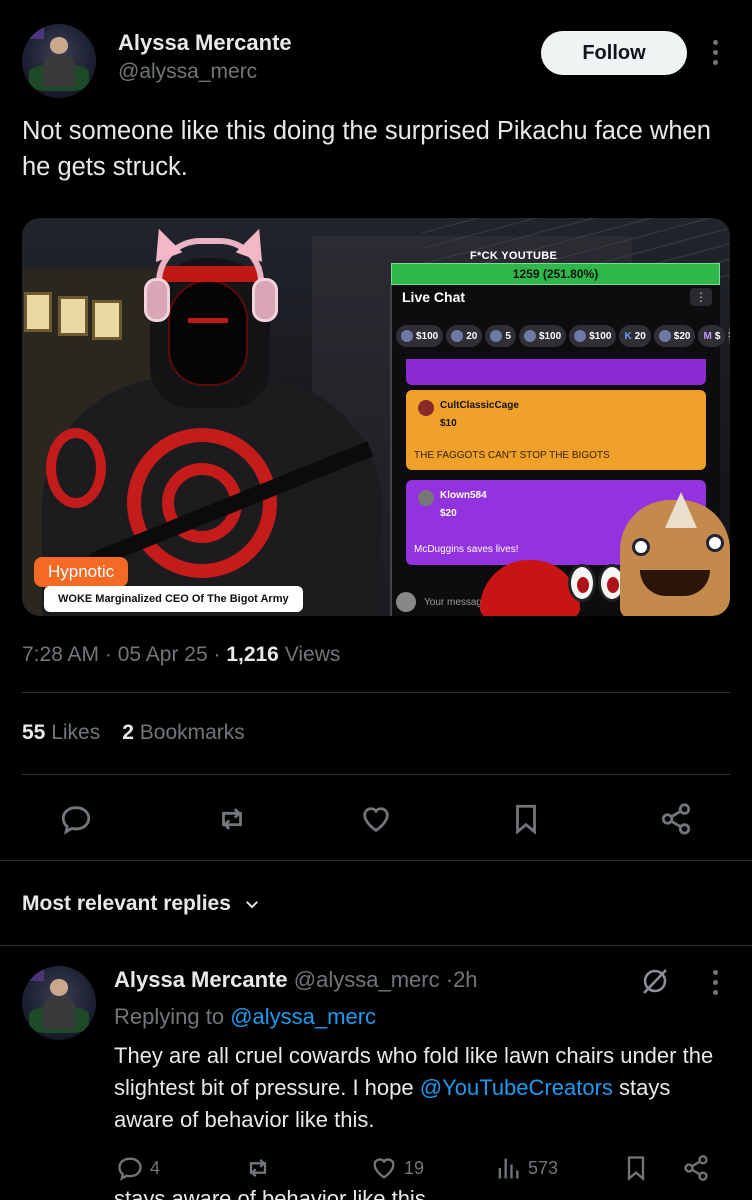 The image size is (752, 1200). What do you see at coordinates (729, 335) in the screenshot?
I see `tips-more-button: »` at bounding box center [729, 335].